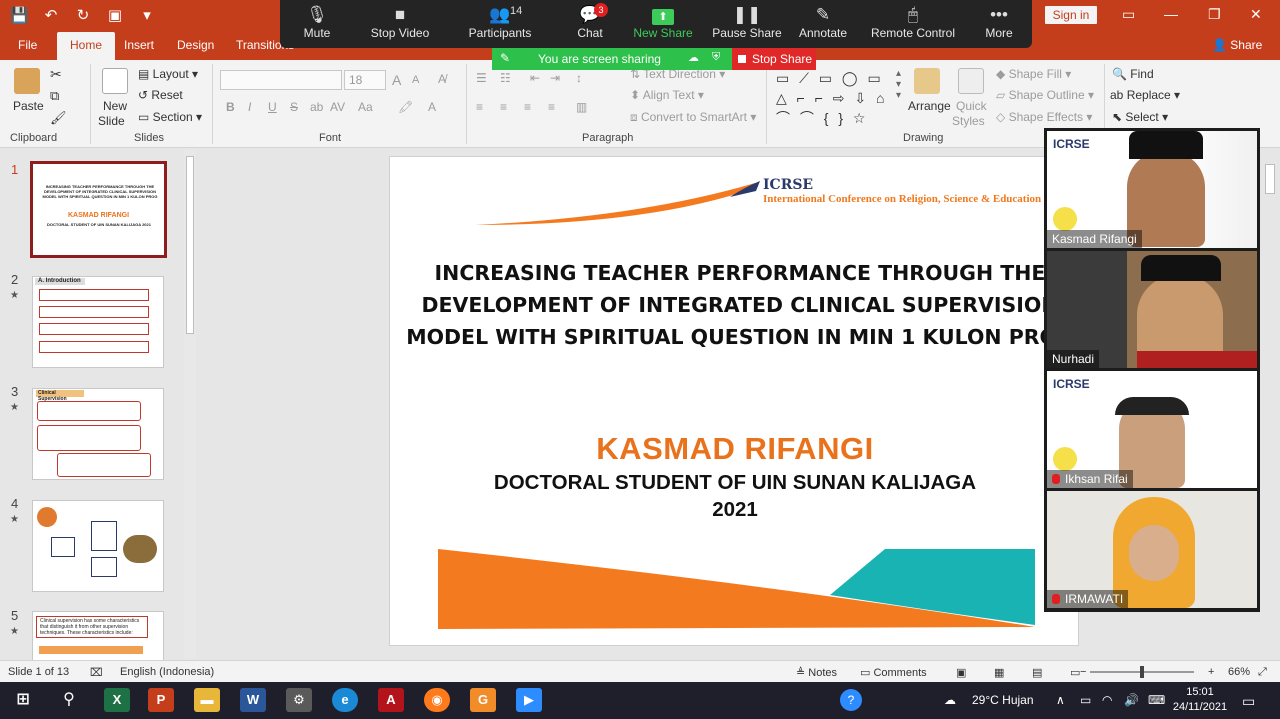 This screenshot has width=1280, height=719. What do you see at coordinates (117, 700) in the screenshot?
I see `excel-icon: X` at bounding box center [117, 700].